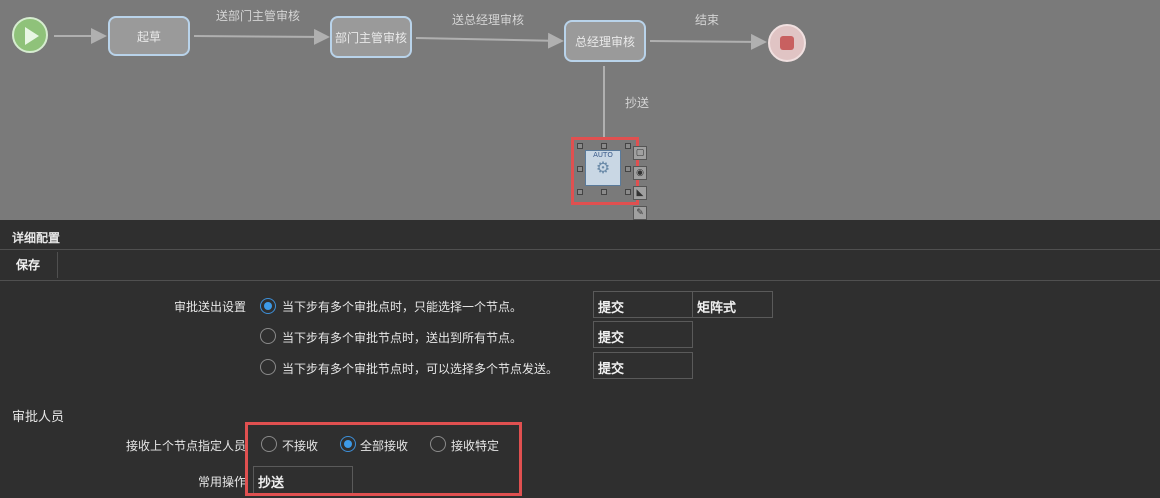 The width and height of the screenshot is (1160, 498). Describe the element at coordinates (420, 369) in the screenshot. I see `send-option-label: 当下步有多个审批节点时，可以选择多个节点发送。` at that location.